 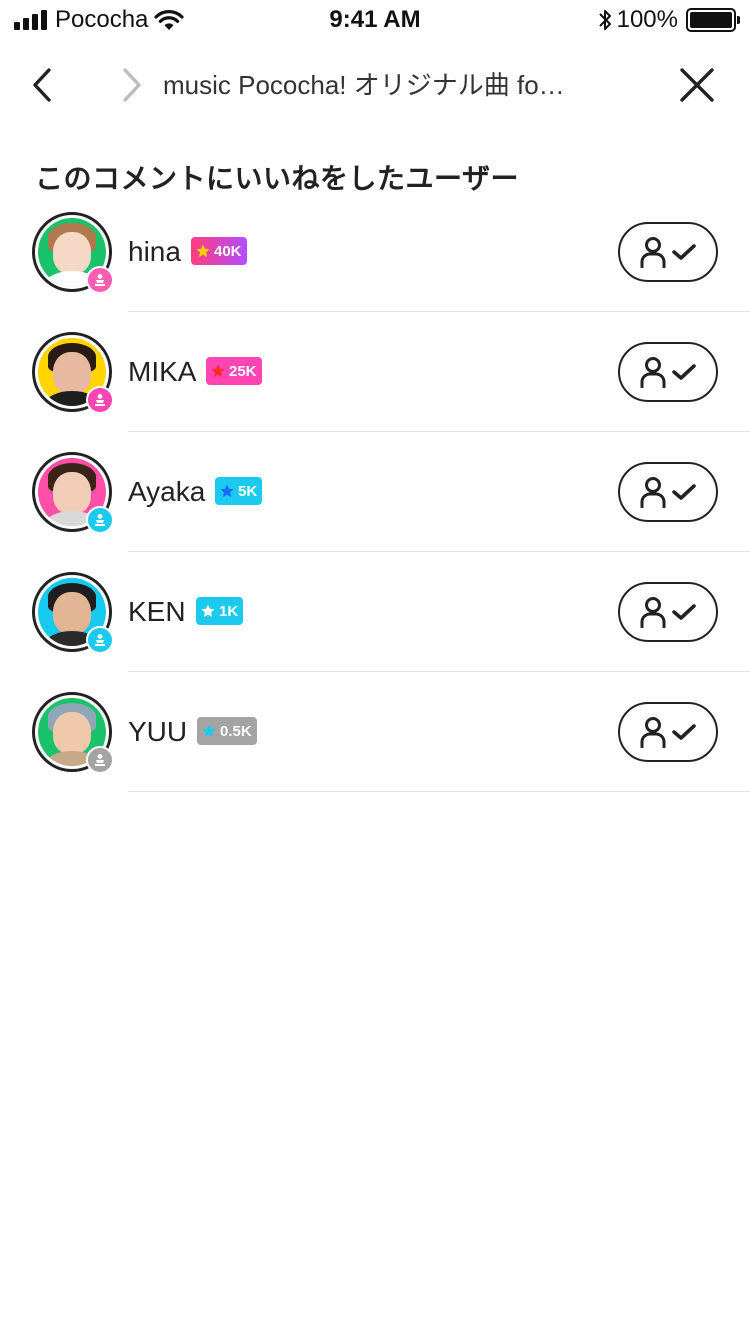 I want to click on status-bar-right: 100%, so click(x=668, y=20).